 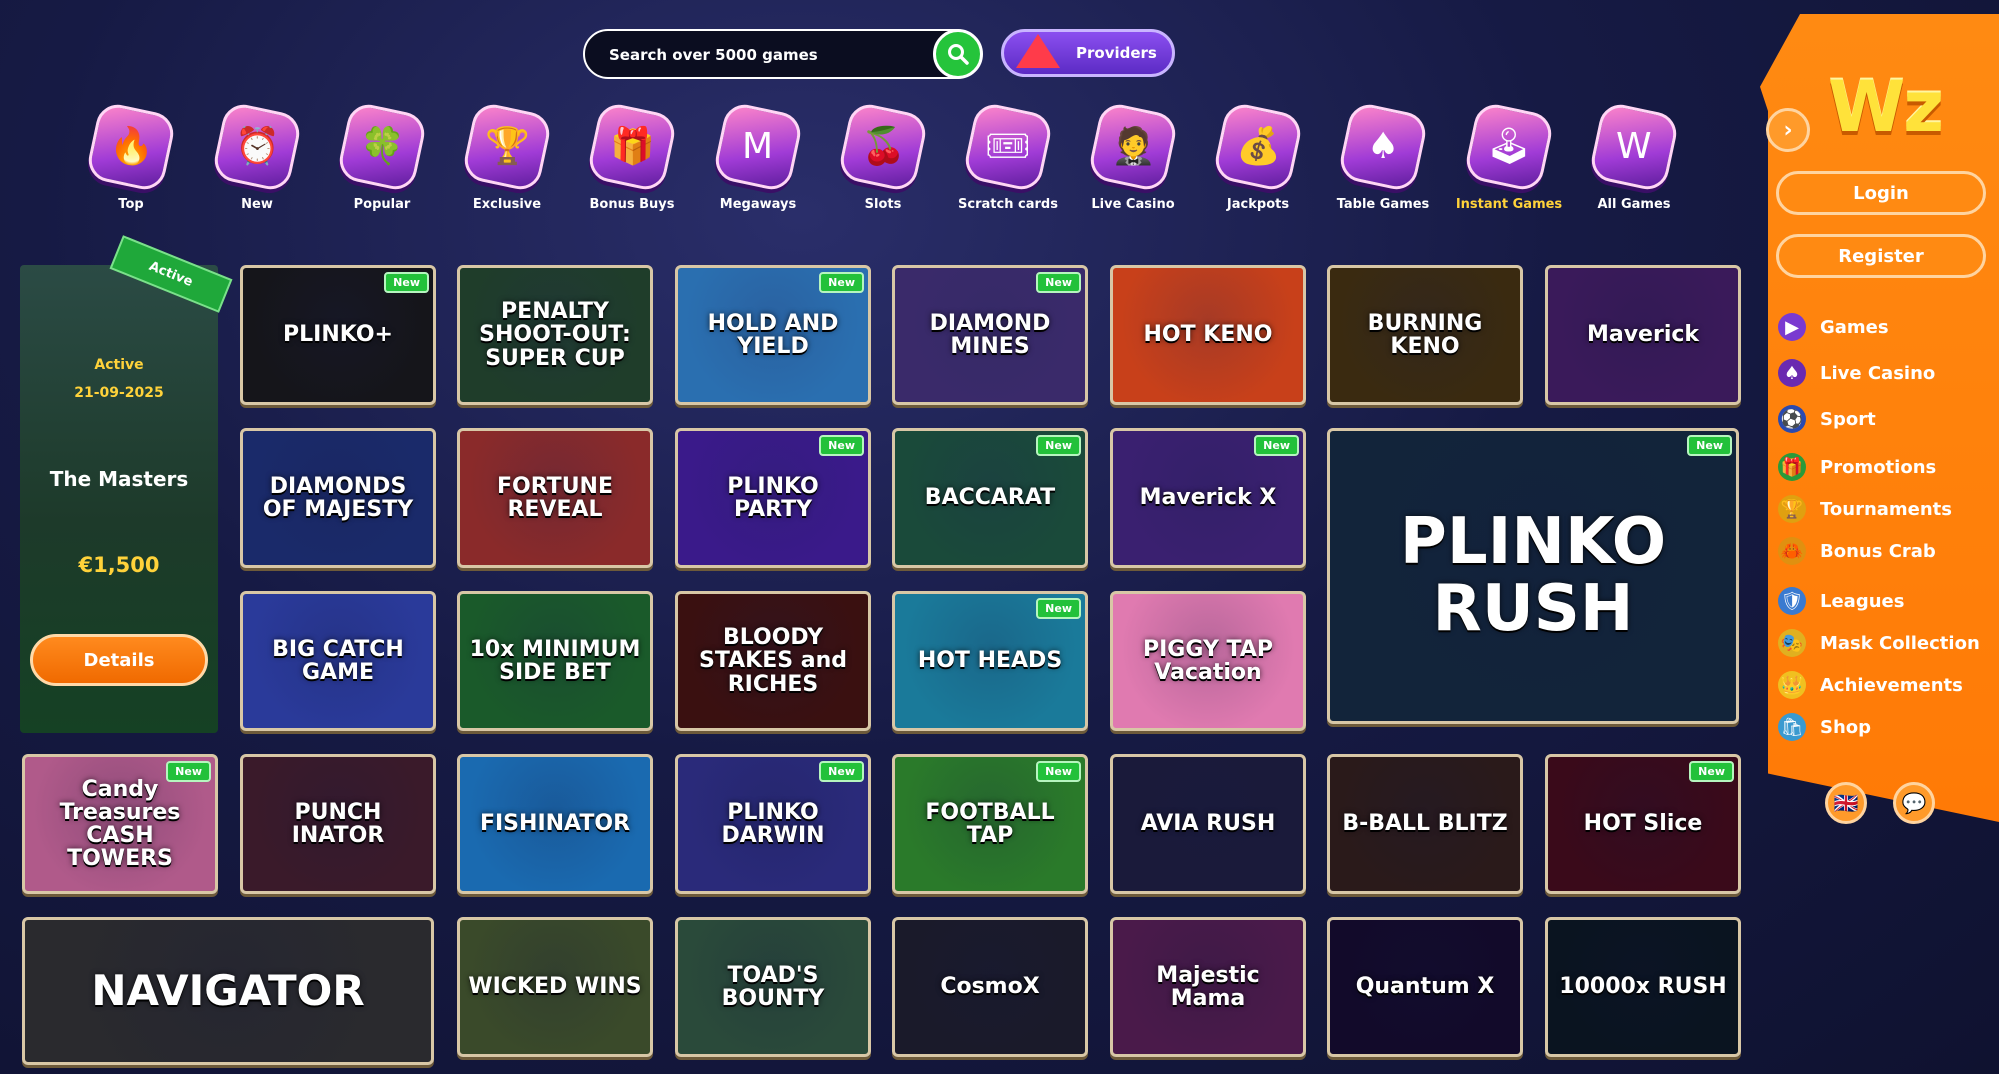 What do you see at coordinates (990, 335) in the screenshot?
I see `game-tile: DIAMOND MINES New` at bounding box center [990, 335].